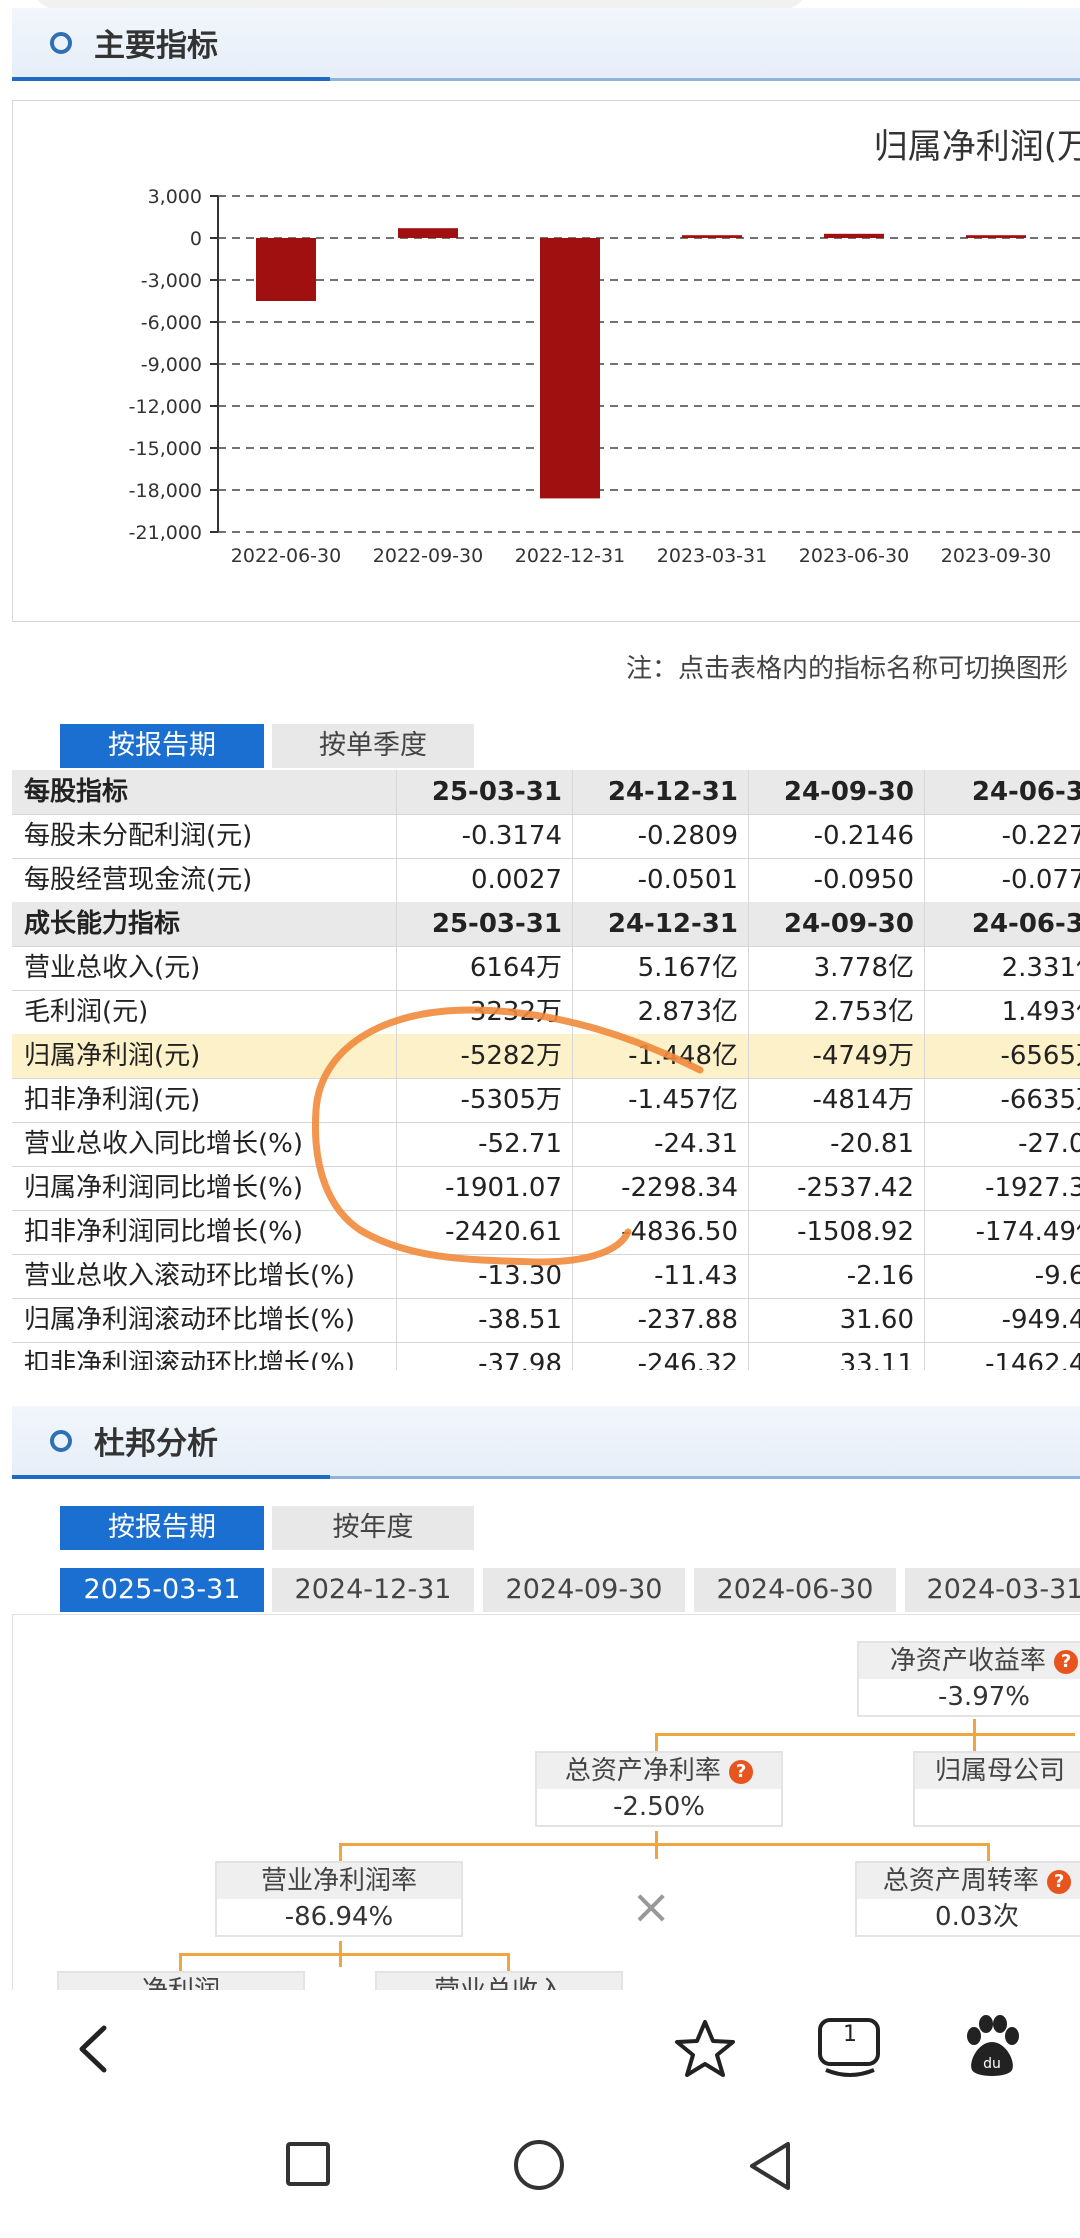 This screenshot has width=1080, height=2238. What do you see at coordinates (373, 1590) in the screenshot?
I see `date-tab-2: 2024-12-31` at bounding box center [373, 1590].